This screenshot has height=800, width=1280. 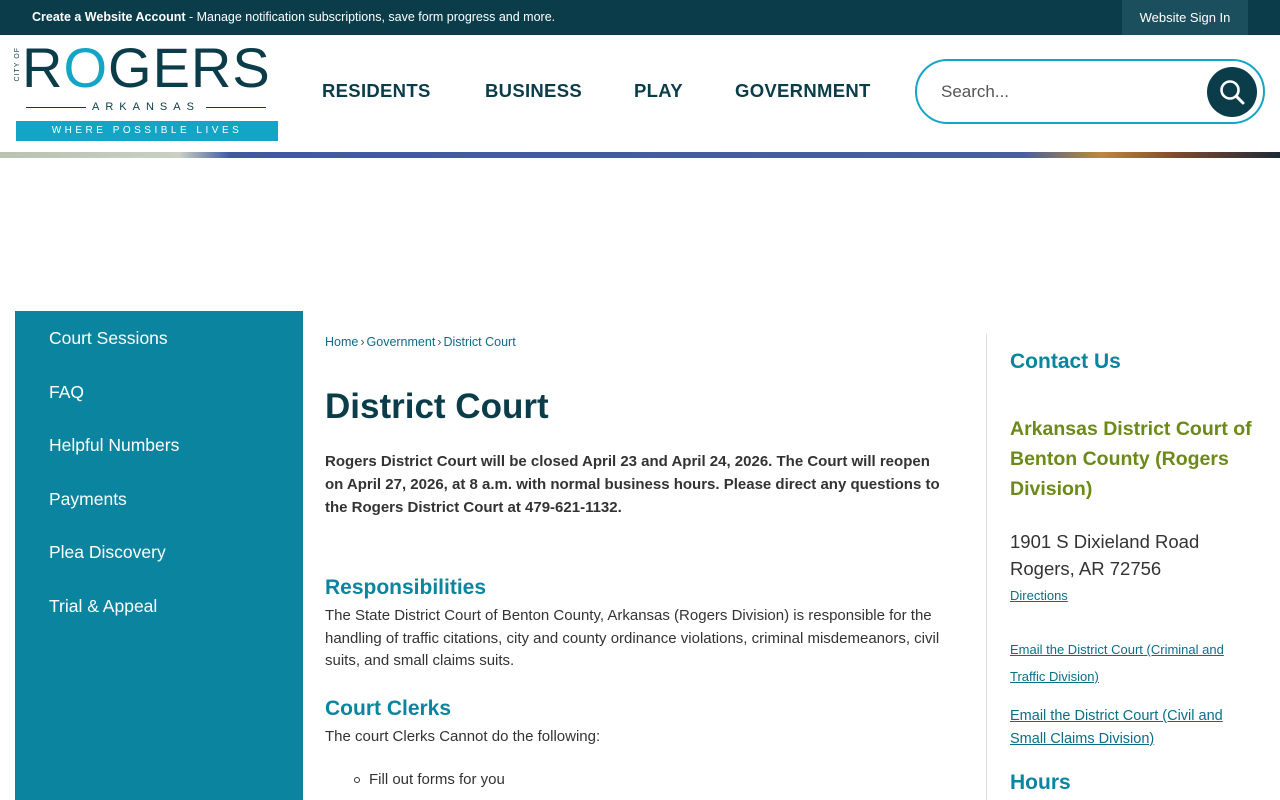 What do you see at coordinates (388, 708) in the screenshot?
I see `court-clerks-heading: Court Clerks` at bounding box center [388, 708].